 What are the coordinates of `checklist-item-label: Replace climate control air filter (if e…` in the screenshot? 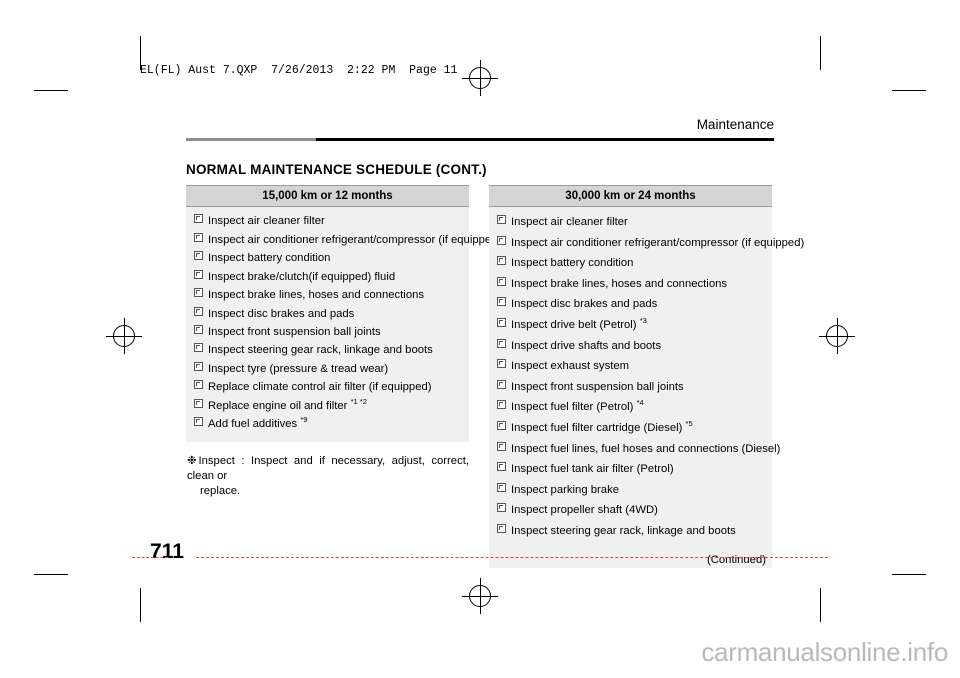 It's located at (320, 387).